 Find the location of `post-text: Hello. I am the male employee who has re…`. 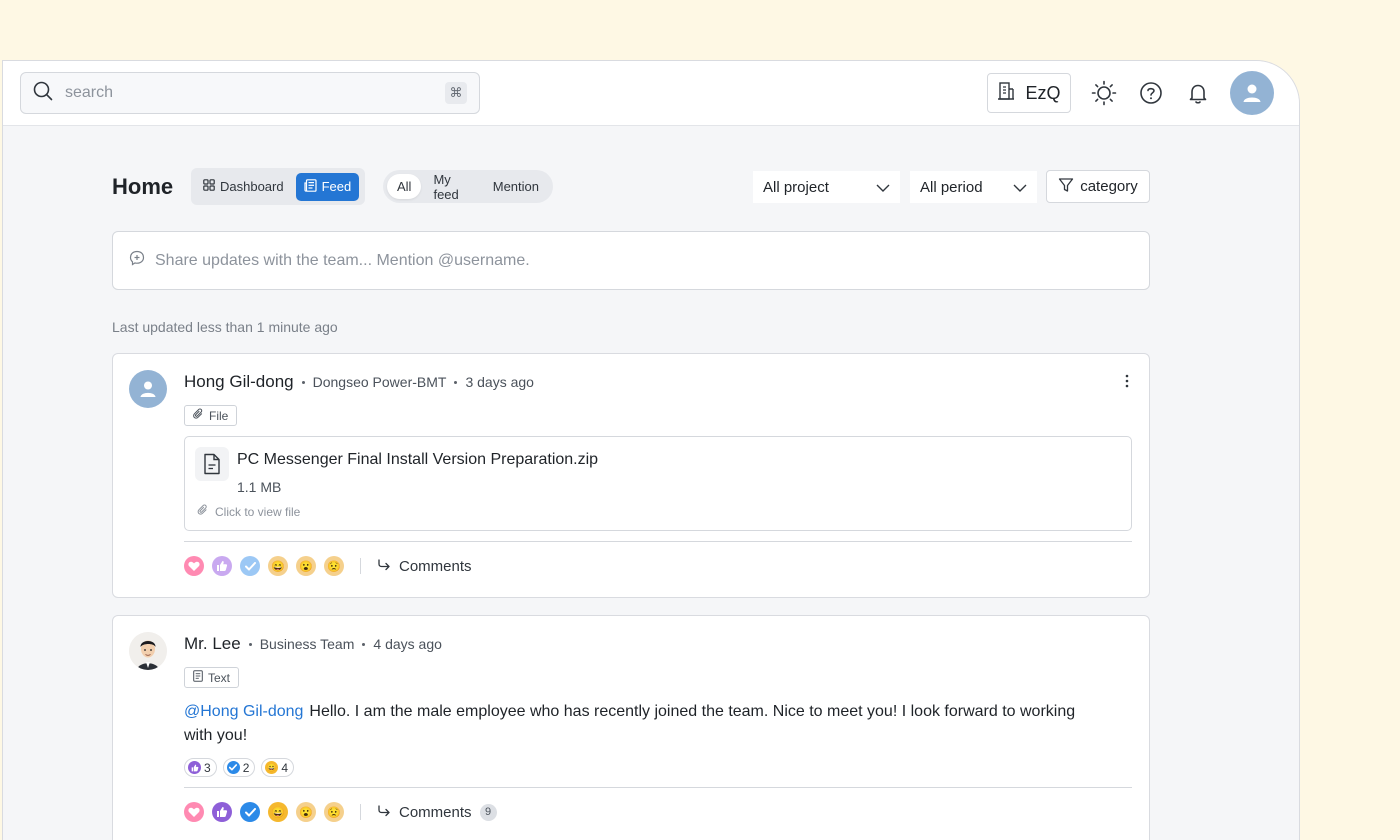

post-text: Hello. I am the male employee who has re… is located at coordinates (630, 723).